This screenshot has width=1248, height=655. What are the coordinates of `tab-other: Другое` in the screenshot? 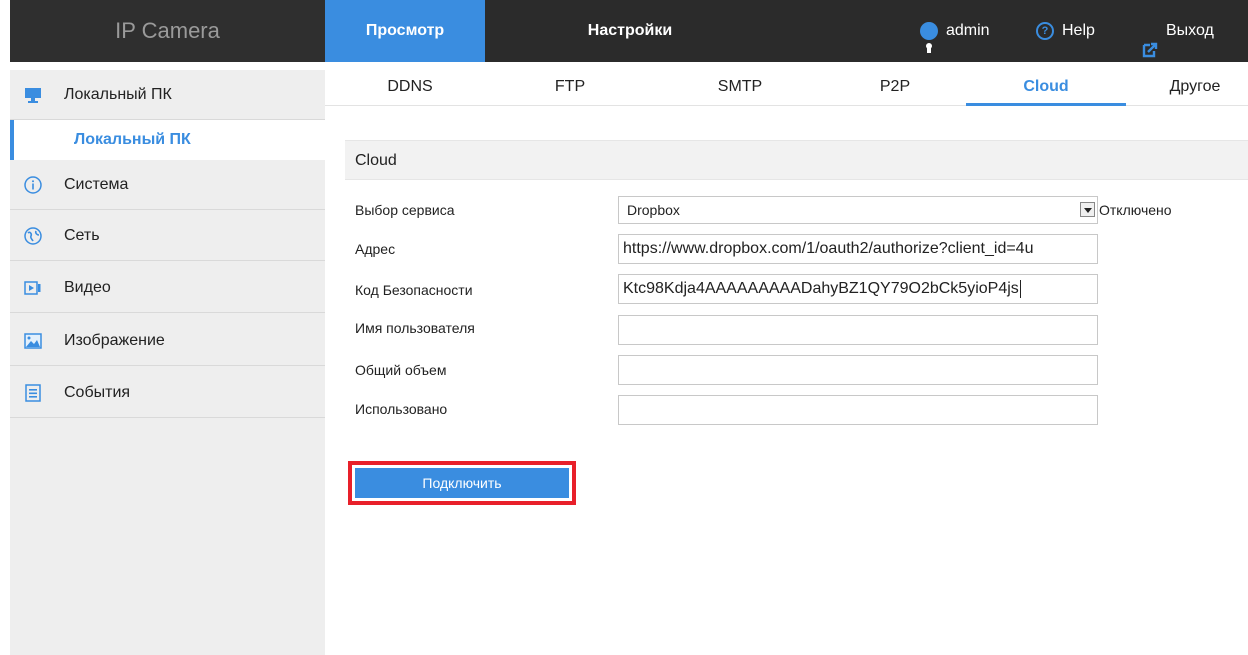 It's located at (1195, 88).